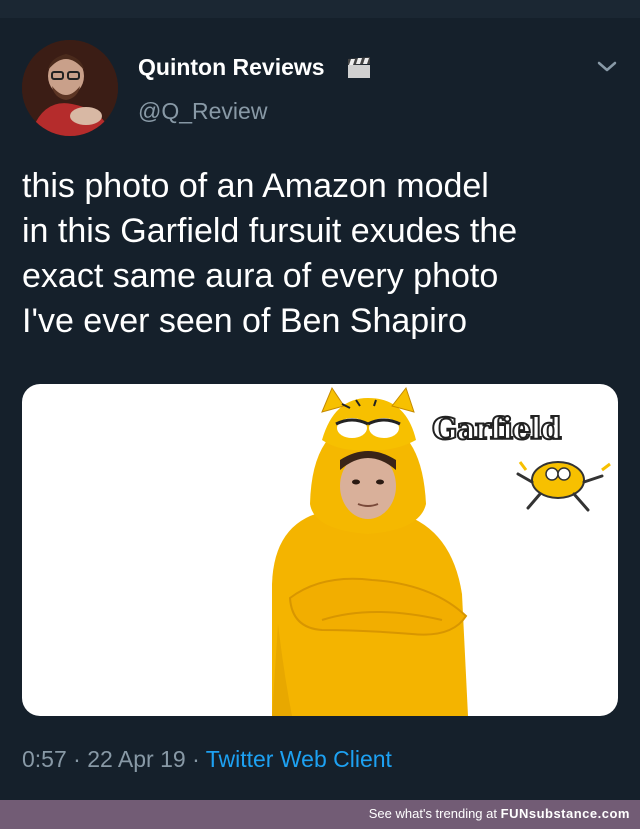  Describe the element at coordinates (44, 759) in the screenshot. I see `tweet-time: 0:57` at that location.